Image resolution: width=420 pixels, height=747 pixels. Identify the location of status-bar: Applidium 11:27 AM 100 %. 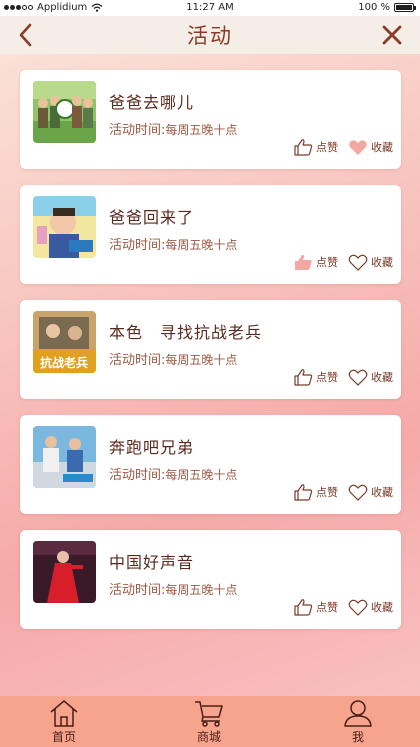
(210, 8).